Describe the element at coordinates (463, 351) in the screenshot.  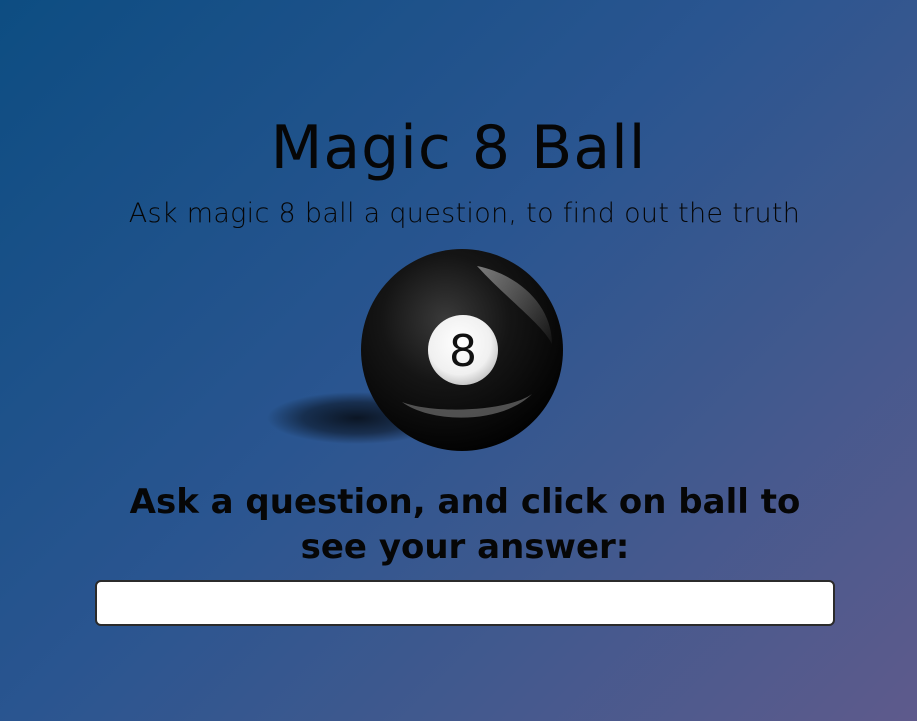
I see `ball-number: 8` at that location.